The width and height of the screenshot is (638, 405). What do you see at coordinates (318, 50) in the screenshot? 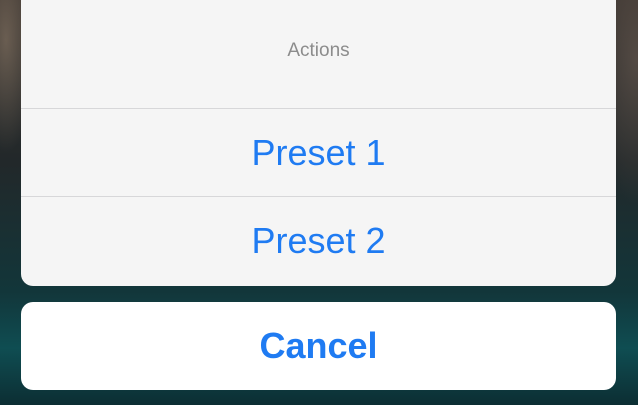
I see `action-sheet-title: Actions` at bounding box center [318, 50].